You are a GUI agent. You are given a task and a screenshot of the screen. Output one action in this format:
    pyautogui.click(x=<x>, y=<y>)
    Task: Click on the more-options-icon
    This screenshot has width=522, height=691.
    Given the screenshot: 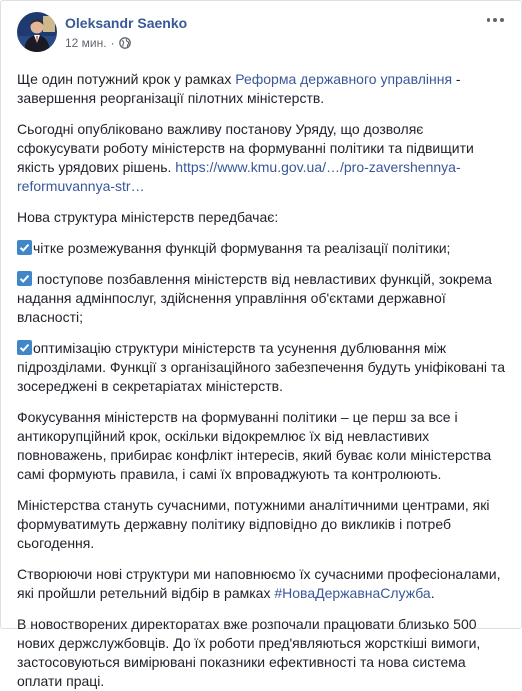 What is the action you would take?
    pyautogui.click(x=495, y=20)
    